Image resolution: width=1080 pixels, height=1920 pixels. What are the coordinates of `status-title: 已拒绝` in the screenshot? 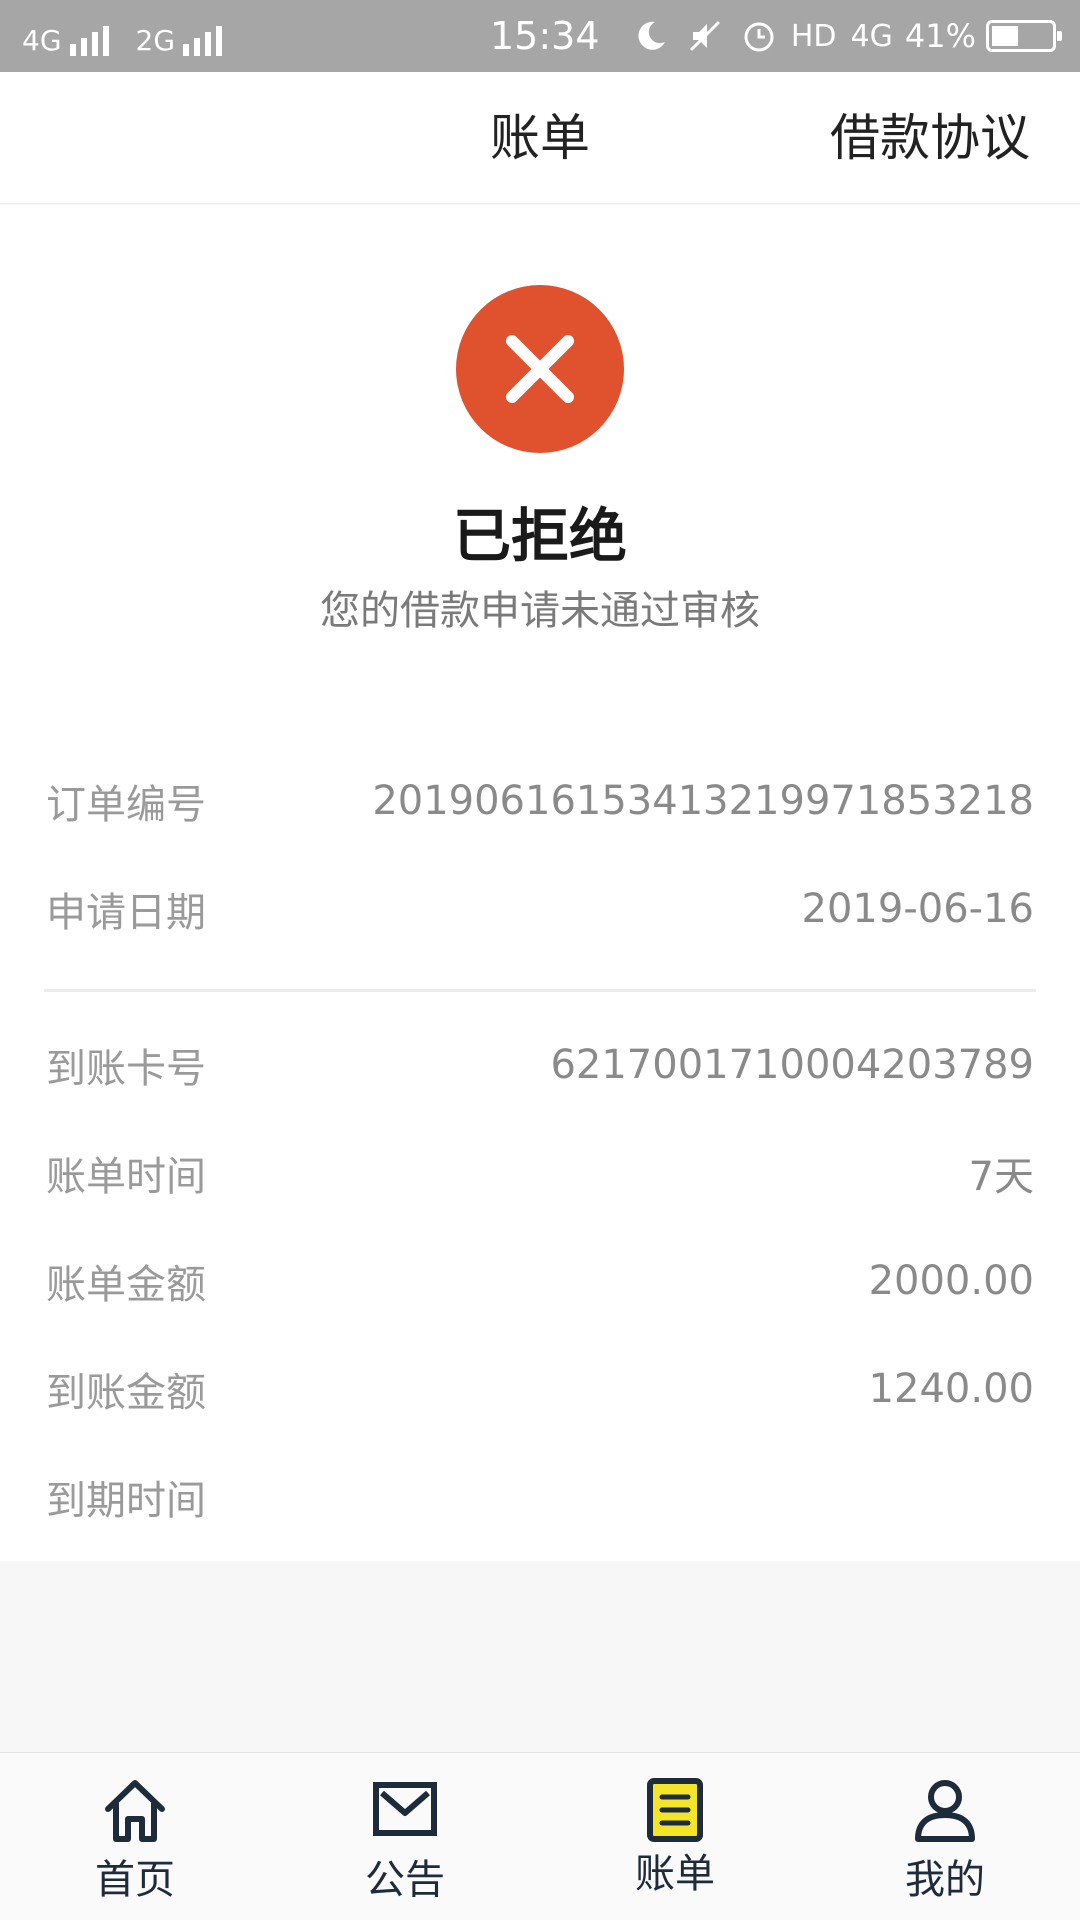 It's located at (539, 536).